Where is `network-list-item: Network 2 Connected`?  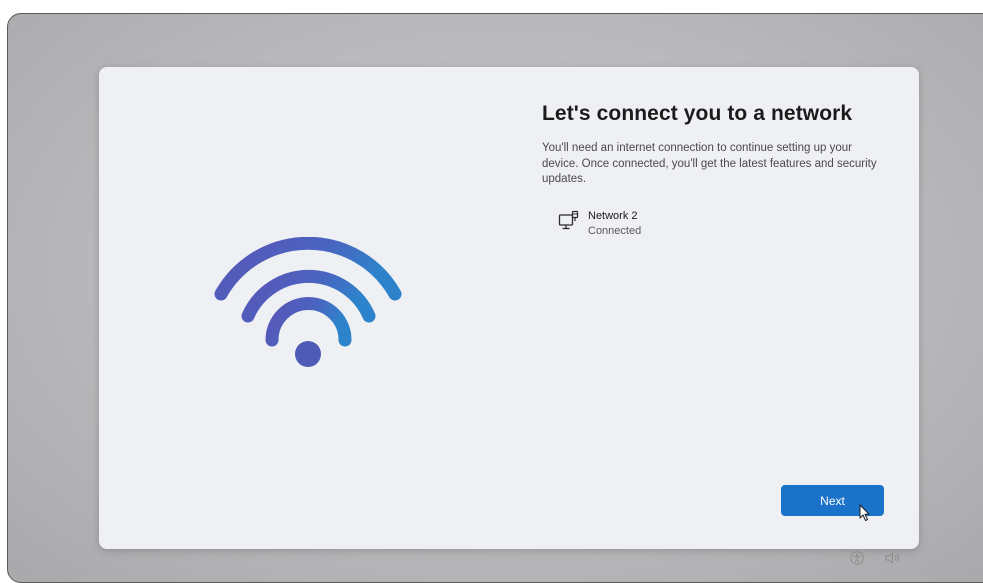
network-list-item: Network 2 Connected is located at coordinates (599, 224).